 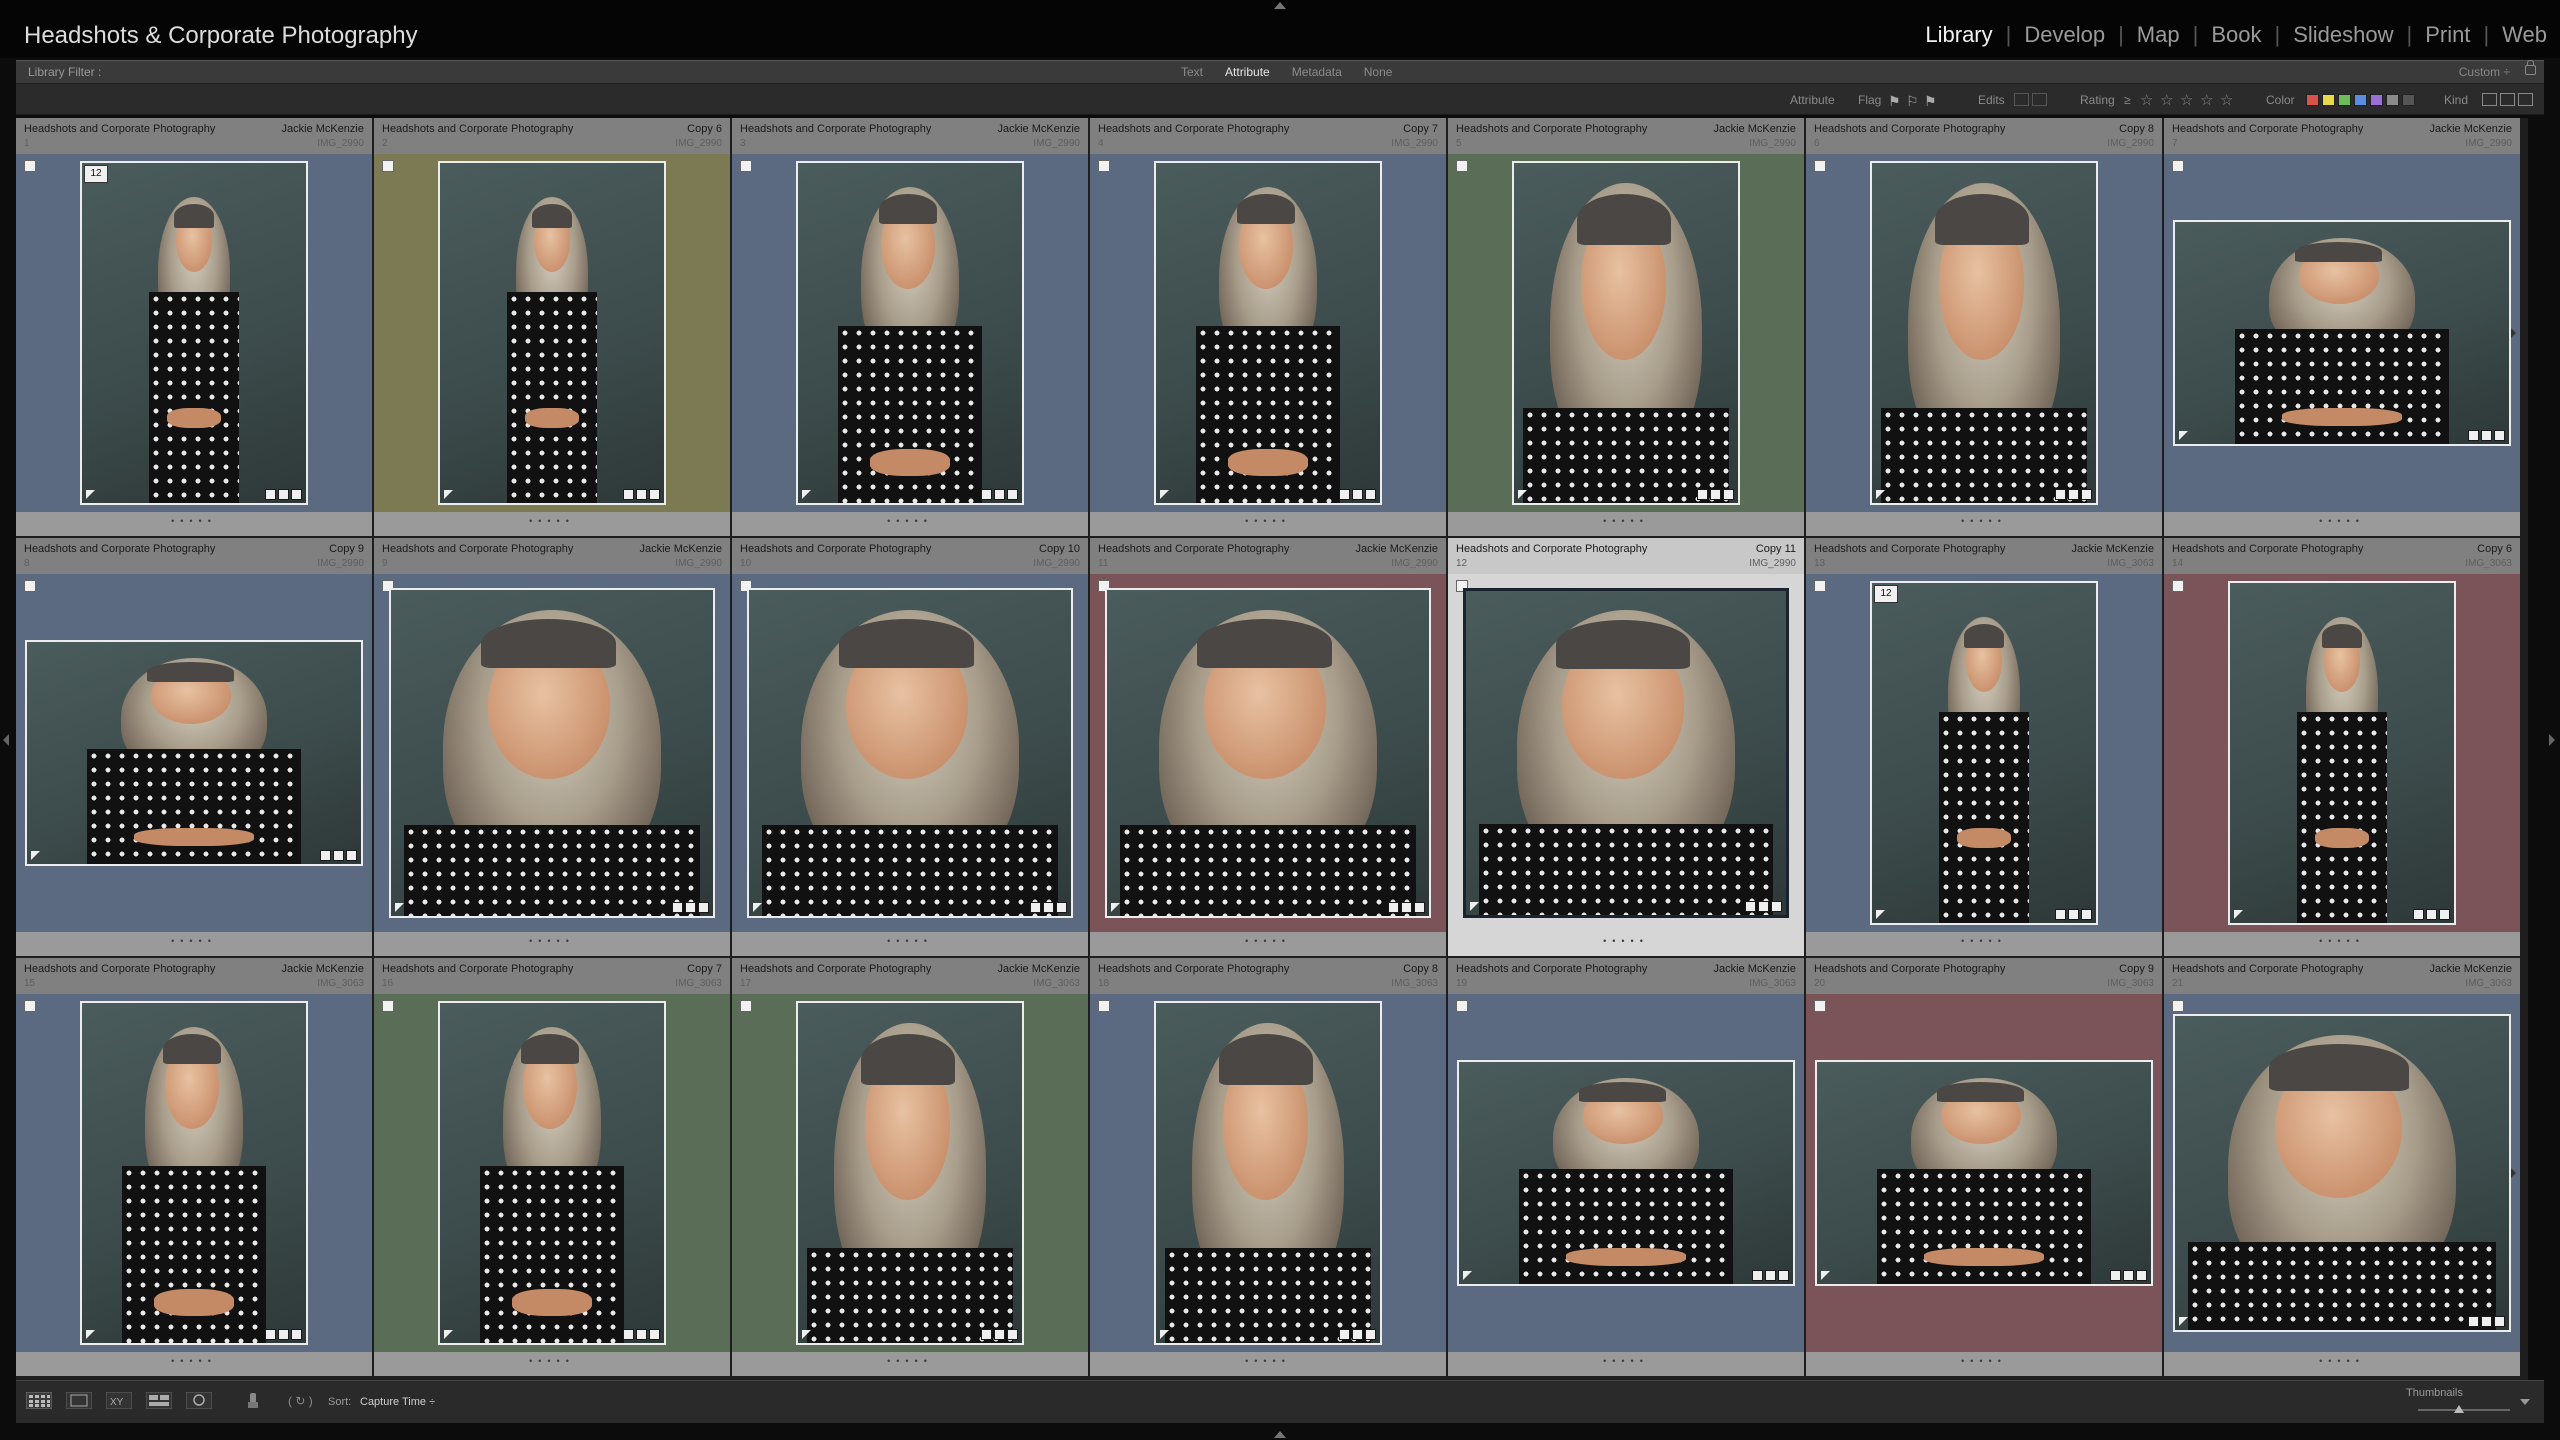 I want to click on module-slideshow: Slideshow, so click(x=2343, y=35).